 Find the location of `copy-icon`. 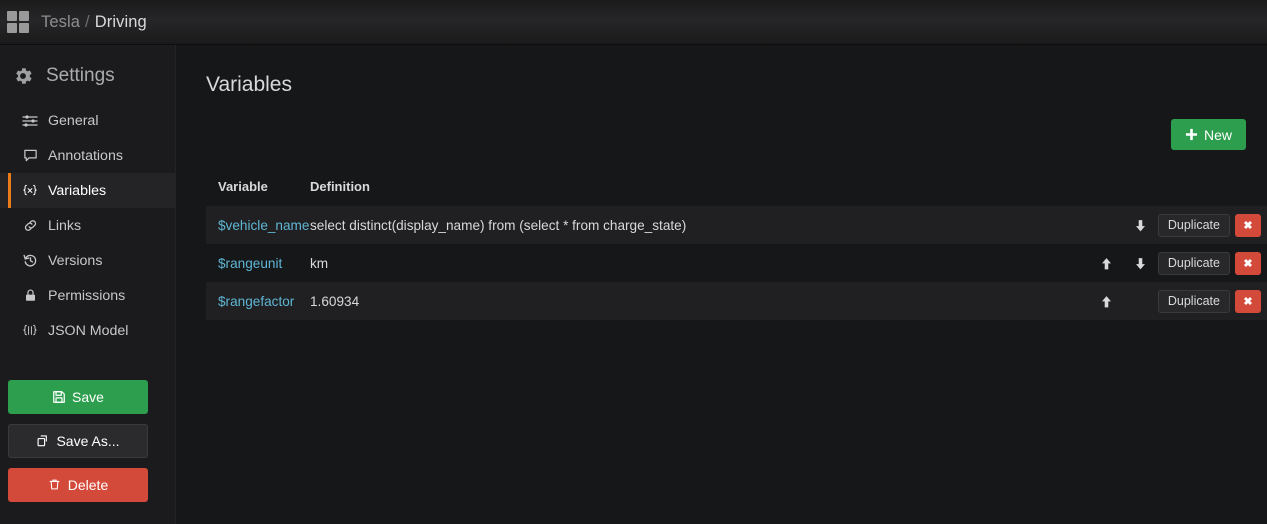

copy-icon is located at coordinates (43, 441).